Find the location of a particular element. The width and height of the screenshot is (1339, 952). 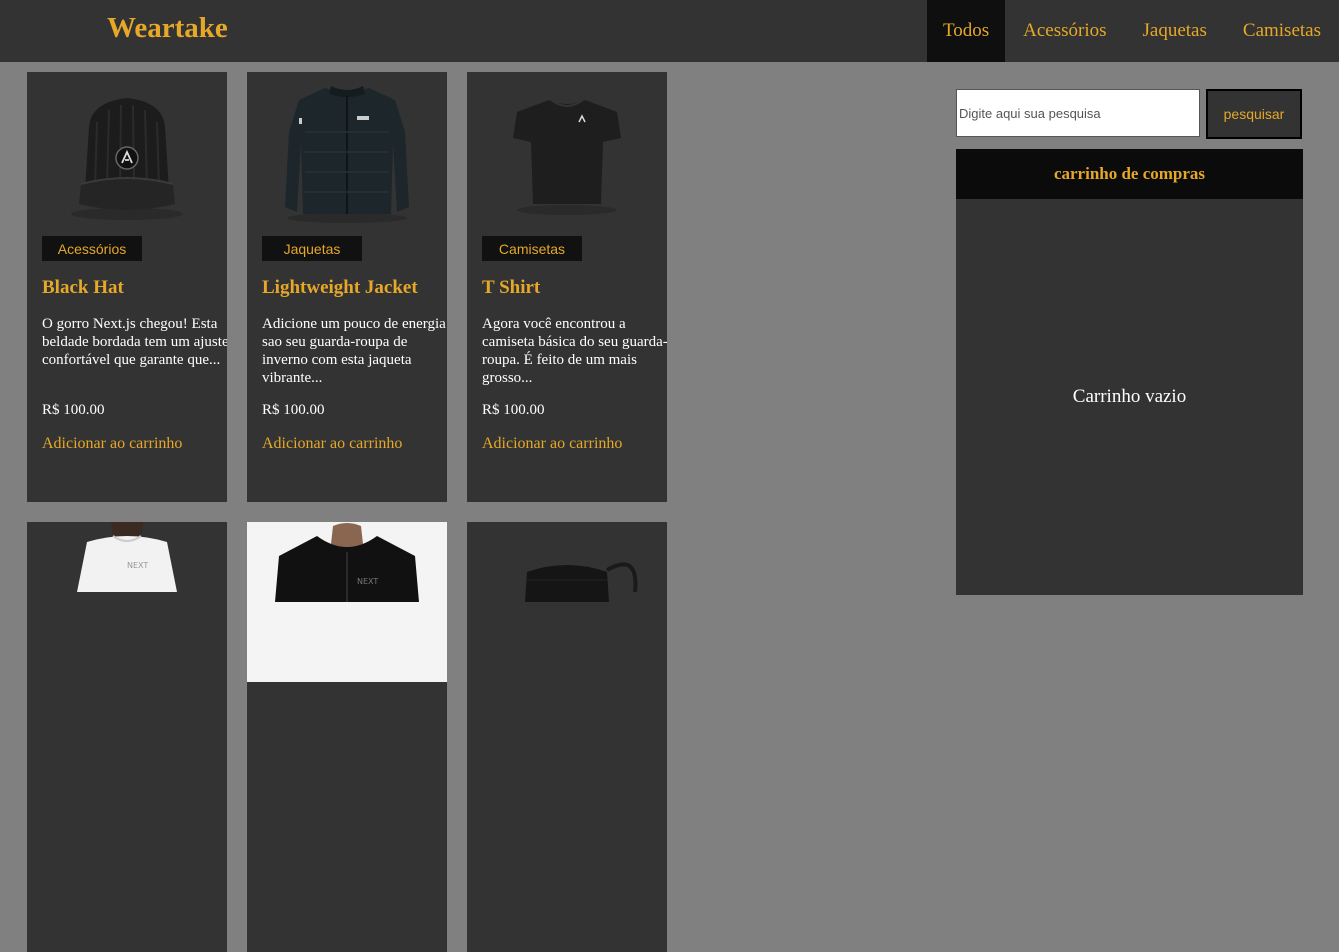

category-nav: Todos Acessórios Jaquetas Camisetas is located at coordinates (1132, 31).